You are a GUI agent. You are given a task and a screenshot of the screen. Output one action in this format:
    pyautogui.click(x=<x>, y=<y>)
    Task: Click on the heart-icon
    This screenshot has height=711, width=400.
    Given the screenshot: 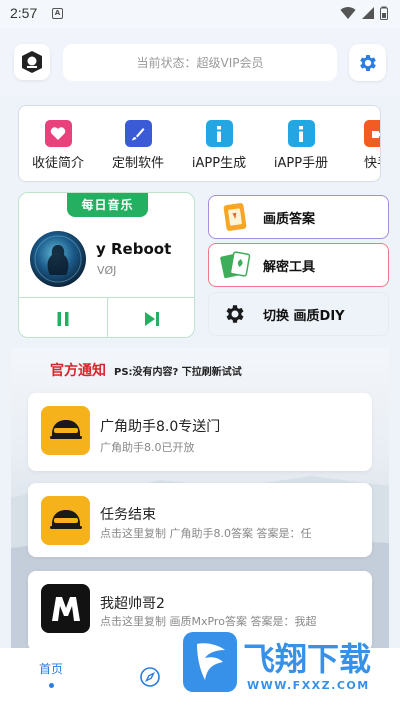 What is the action you would take?
    pyautogui.click(x=58, y=133)
    